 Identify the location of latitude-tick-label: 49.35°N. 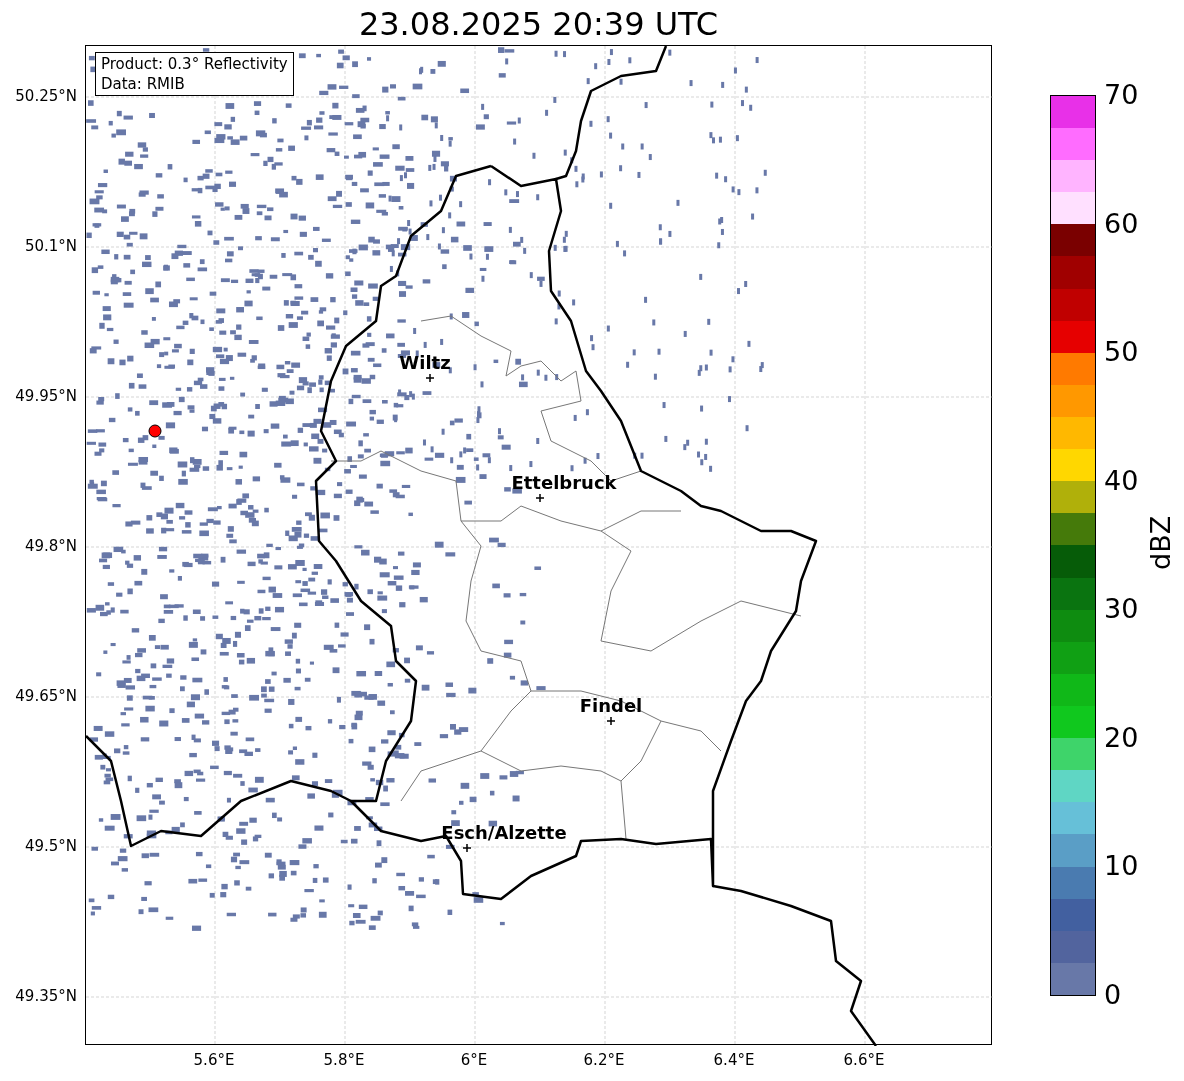
(46, 996).